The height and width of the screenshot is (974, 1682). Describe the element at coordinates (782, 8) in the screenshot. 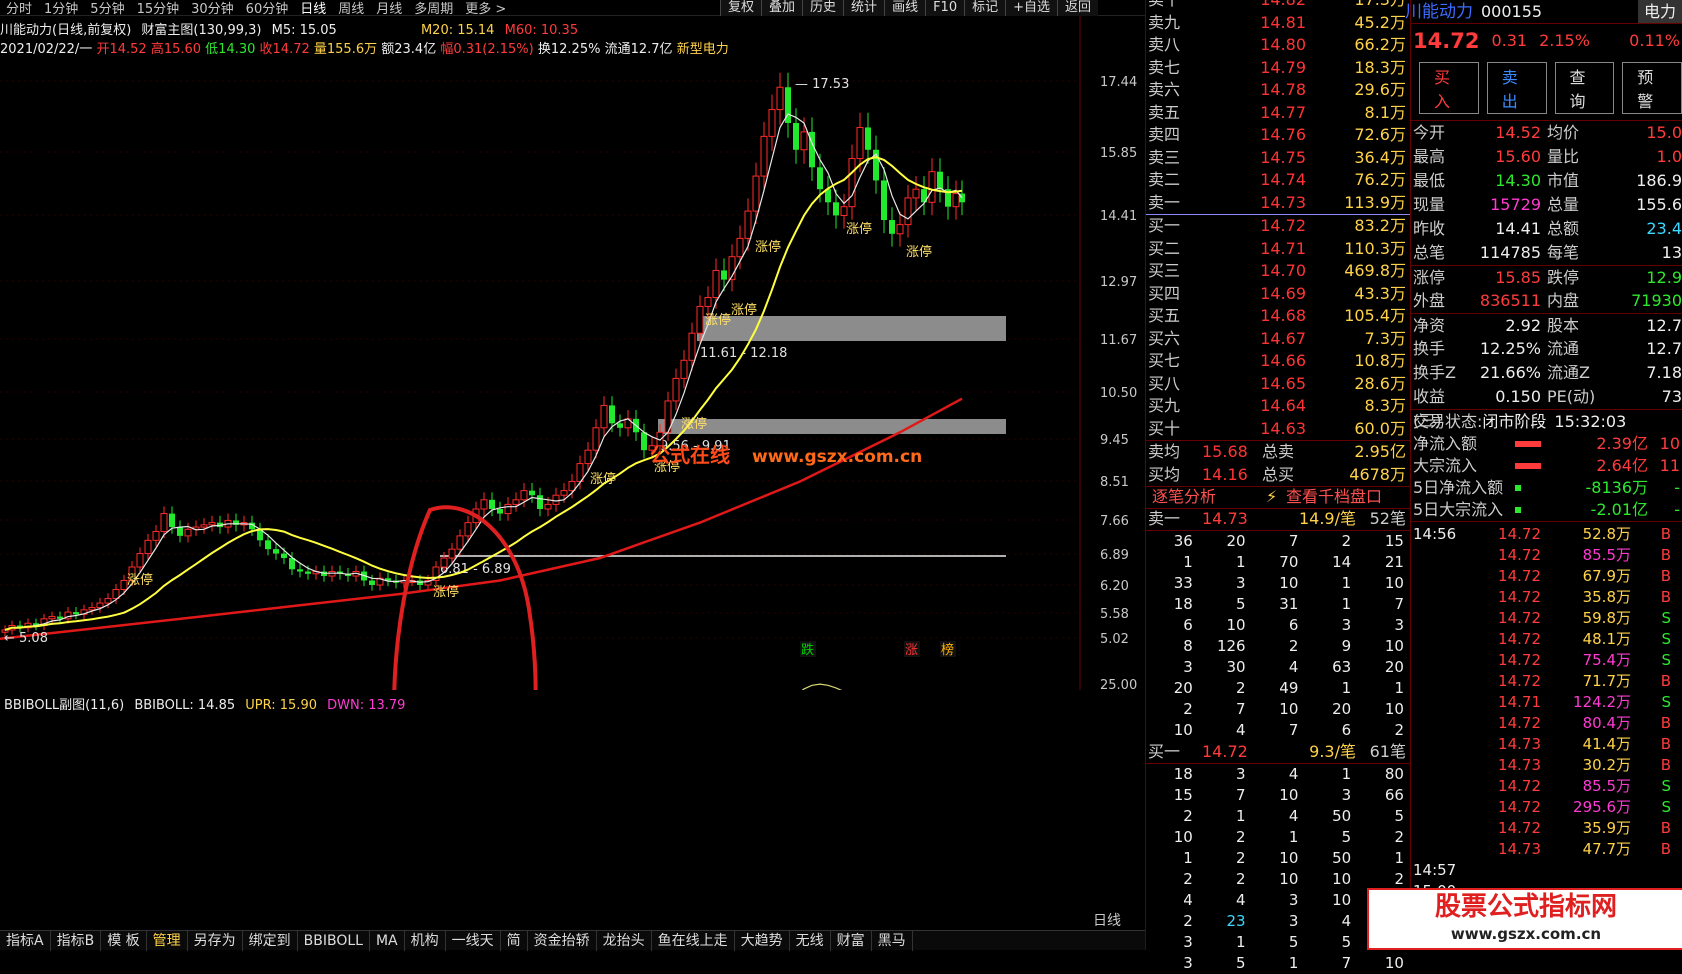

I see `toolbar-button: 叠加` at that location.